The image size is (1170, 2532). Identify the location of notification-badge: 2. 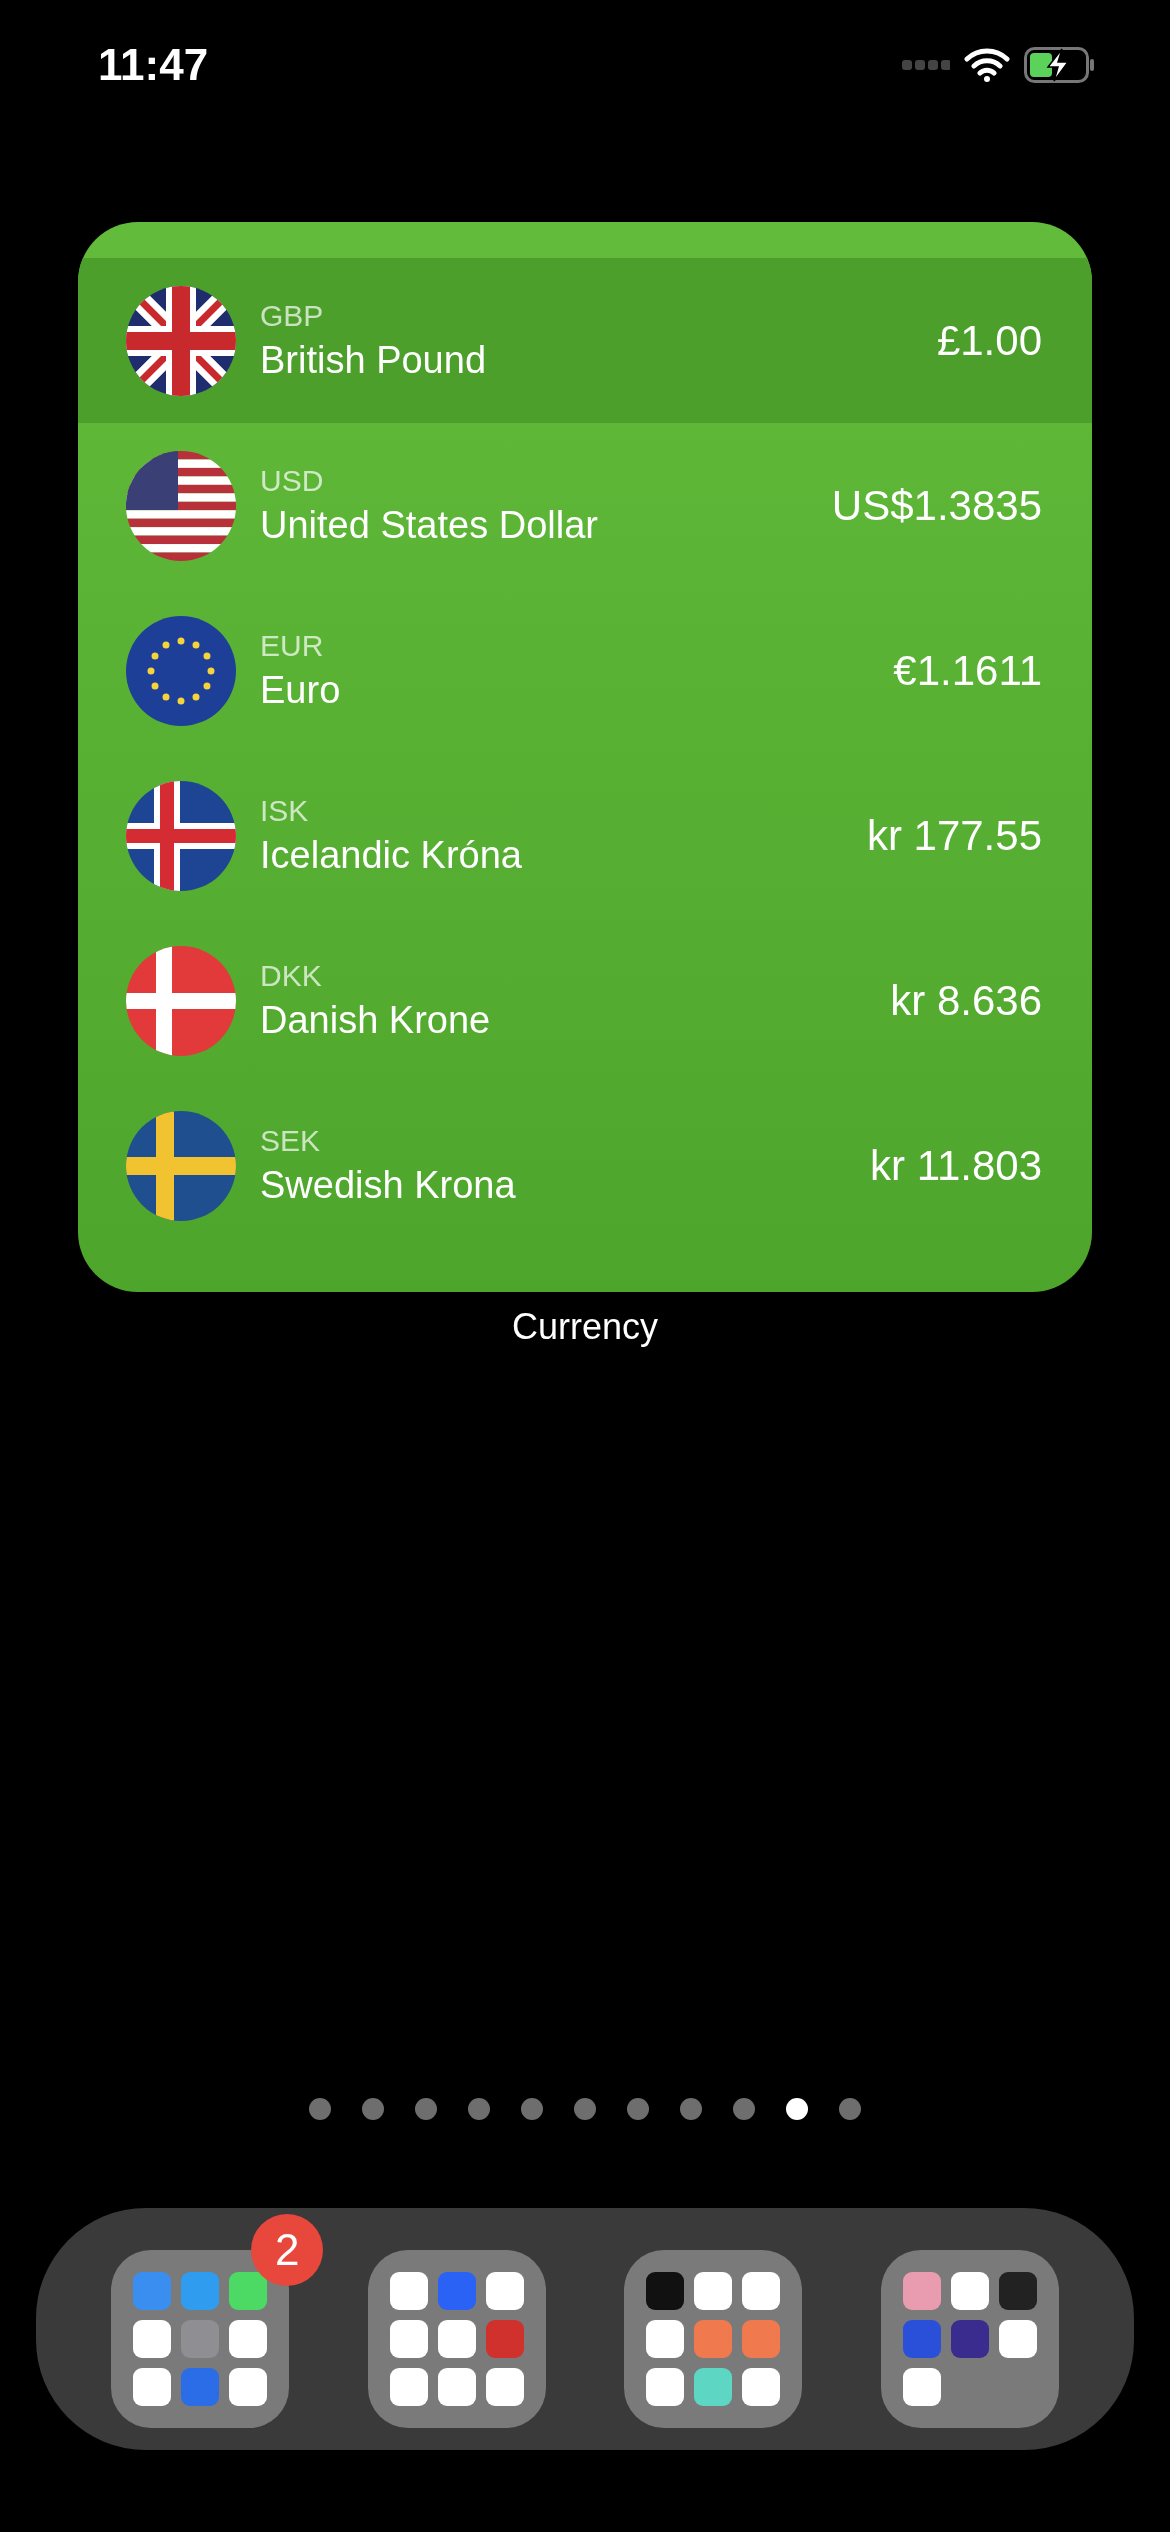
(287, 2250).